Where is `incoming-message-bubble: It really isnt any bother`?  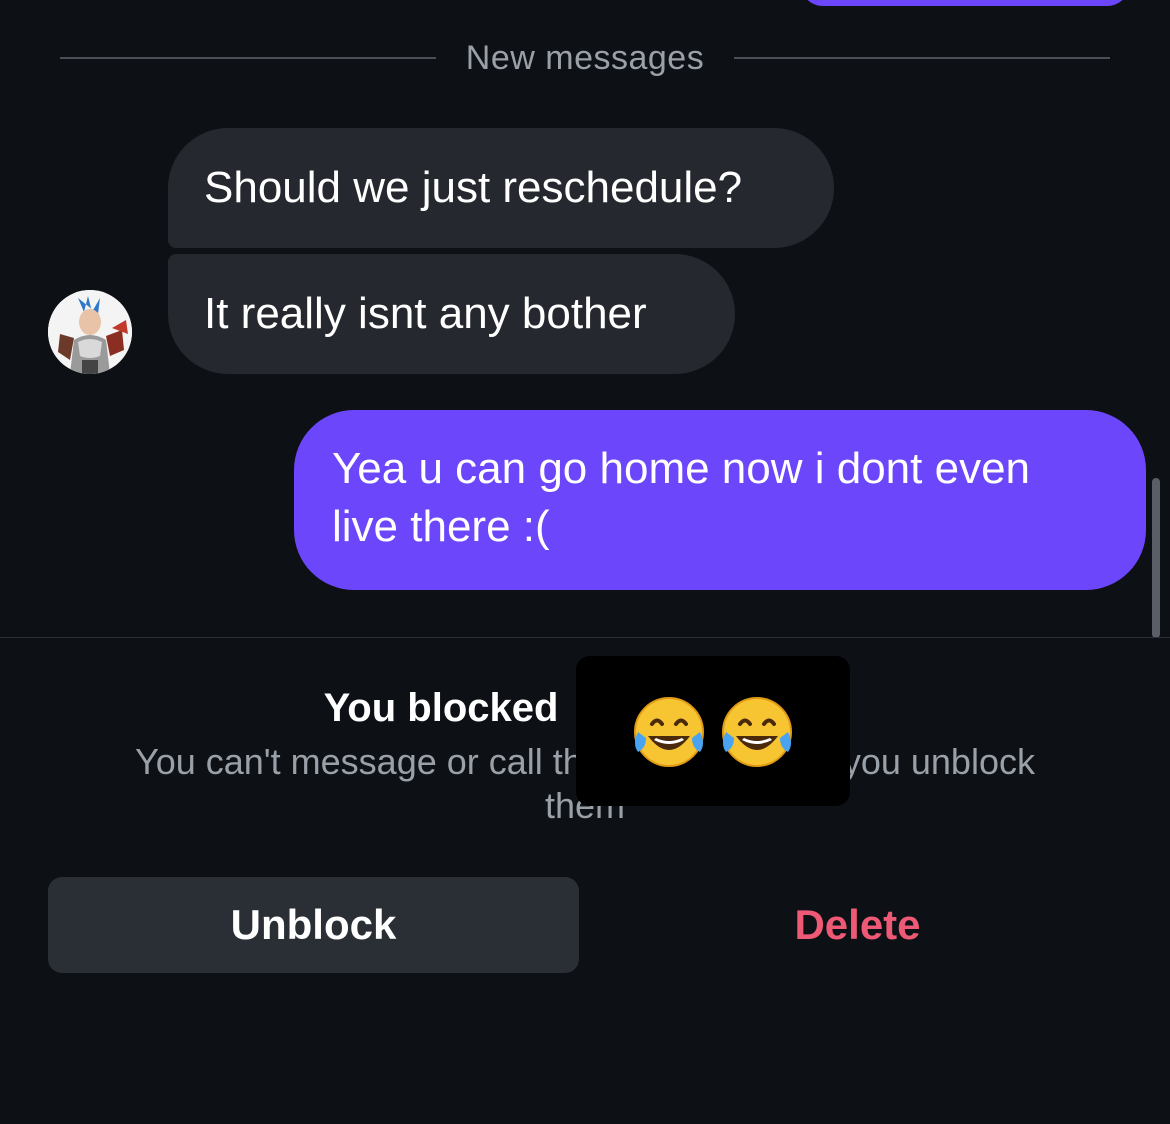 incoming-message-bubble: It really isnt any bother is located at coordinates (451, 314).